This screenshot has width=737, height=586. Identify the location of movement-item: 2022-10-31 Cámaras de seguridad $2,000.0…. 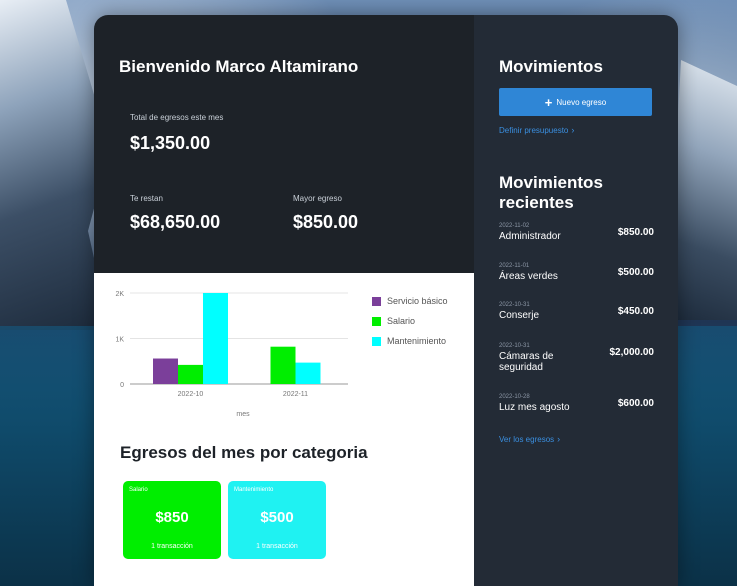
(576, 358).